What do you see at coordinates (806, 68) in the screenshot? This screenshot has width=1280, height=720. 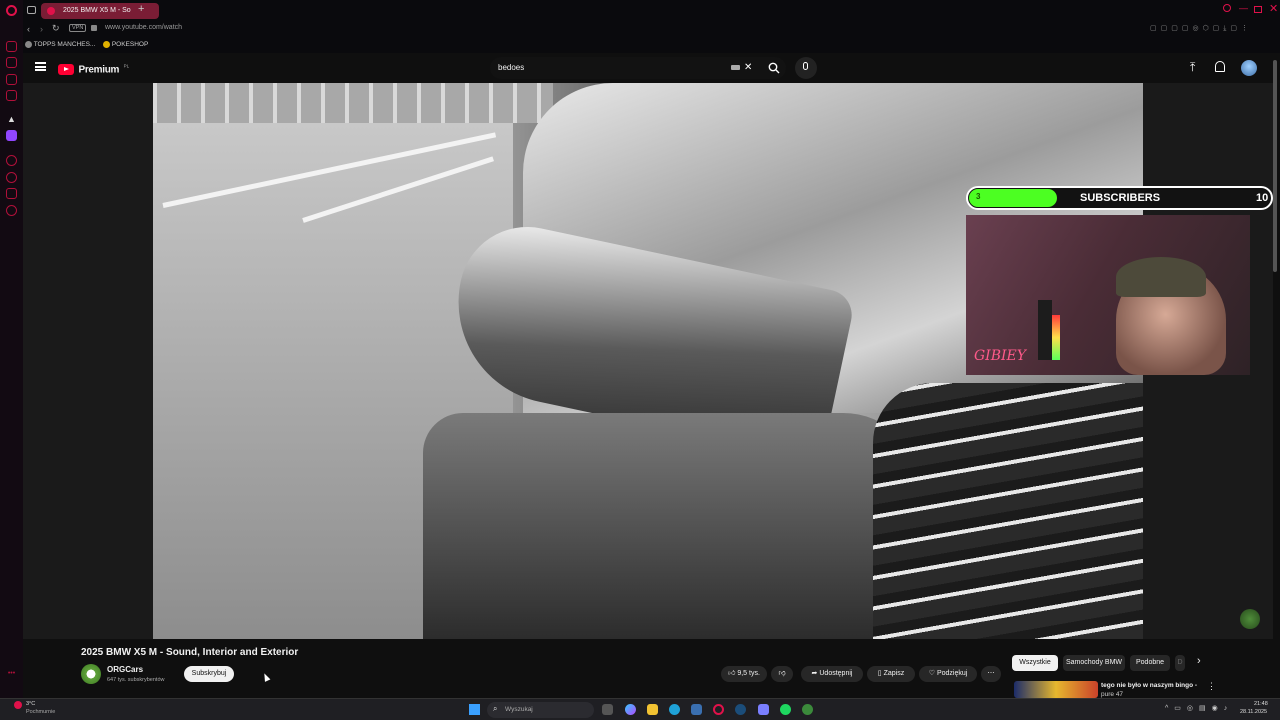 I see `voice-search-button` at bounding box center [806, 68].